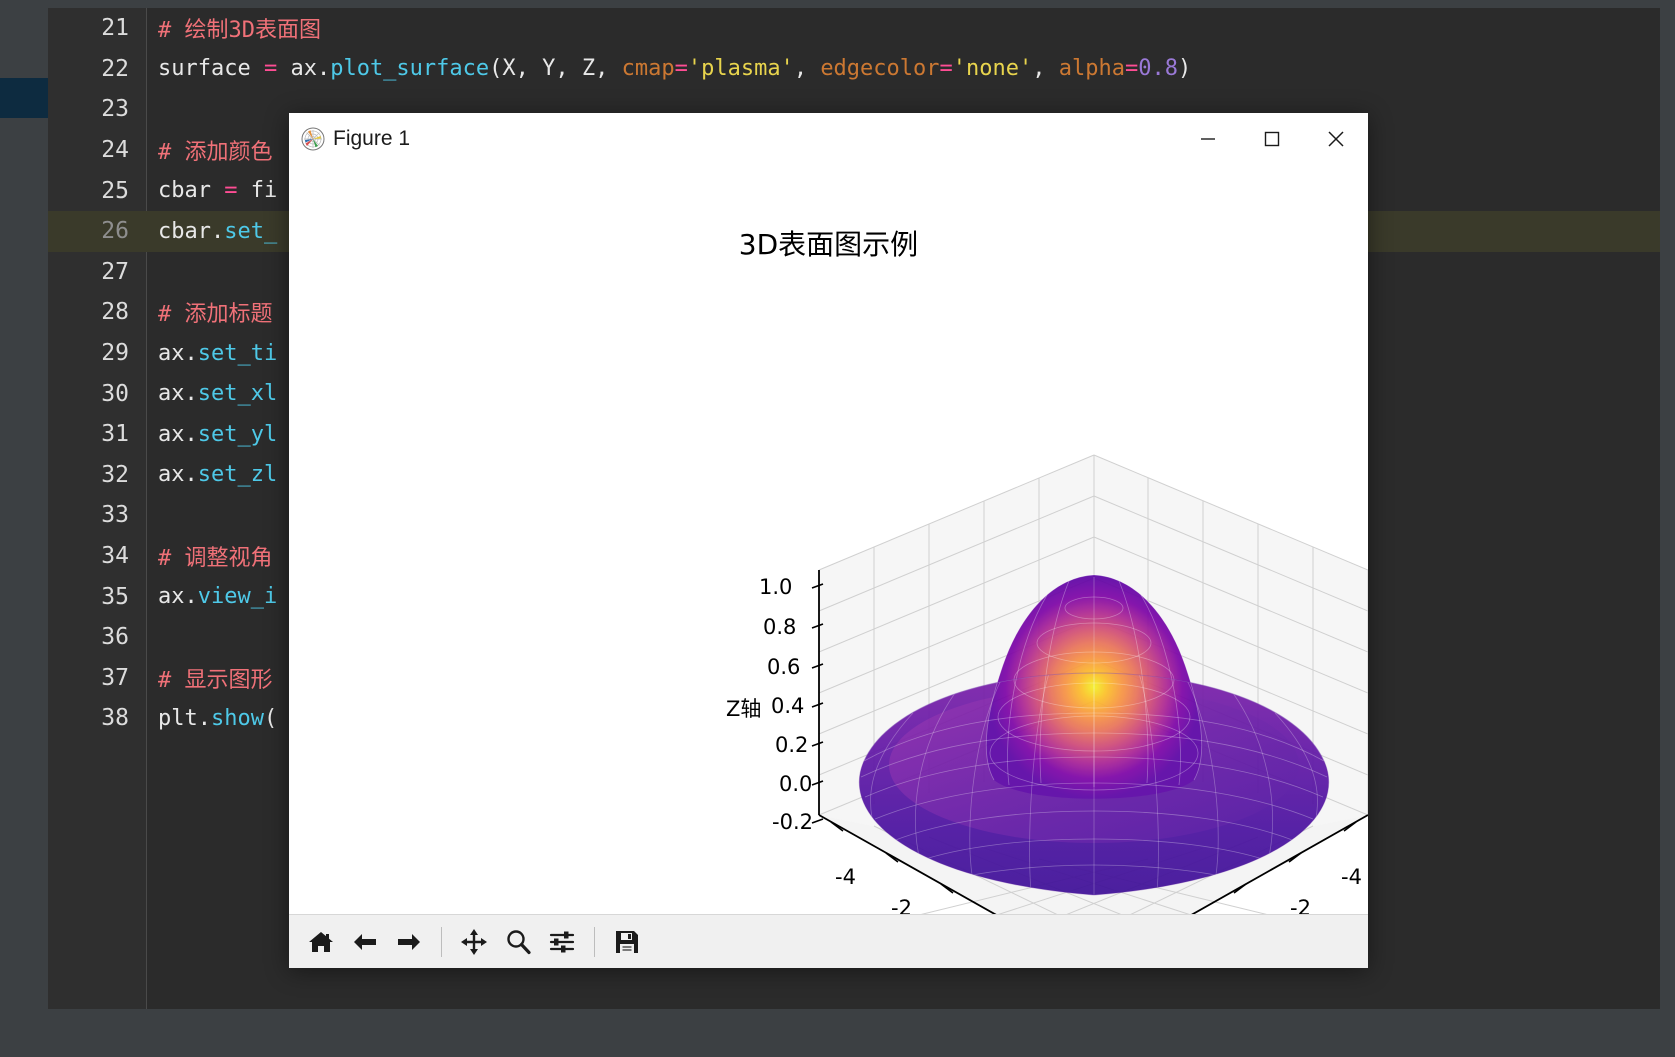  I want to click on line-number: 33, so click(115, 515).